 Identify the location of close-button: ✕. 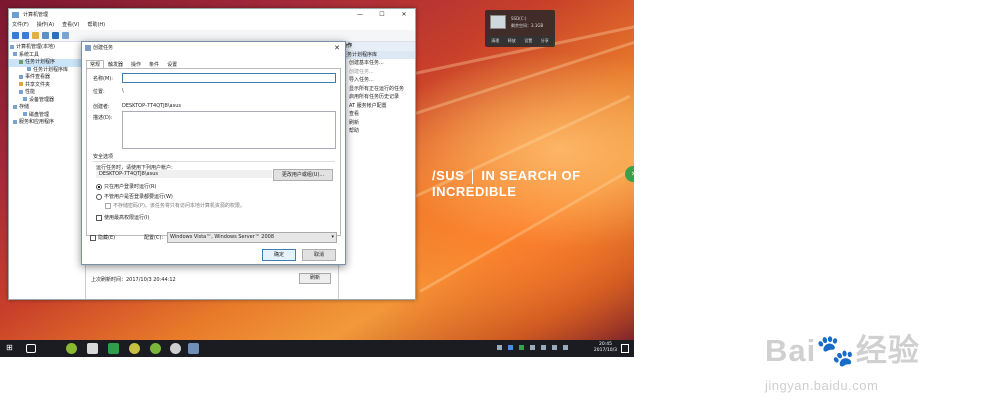
(404, 15).